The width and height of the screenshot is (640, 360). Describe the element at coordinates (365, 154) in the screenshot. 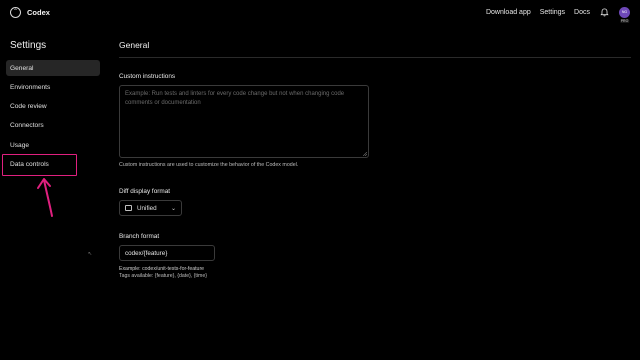

I see `resize-grip-icon` at that location.